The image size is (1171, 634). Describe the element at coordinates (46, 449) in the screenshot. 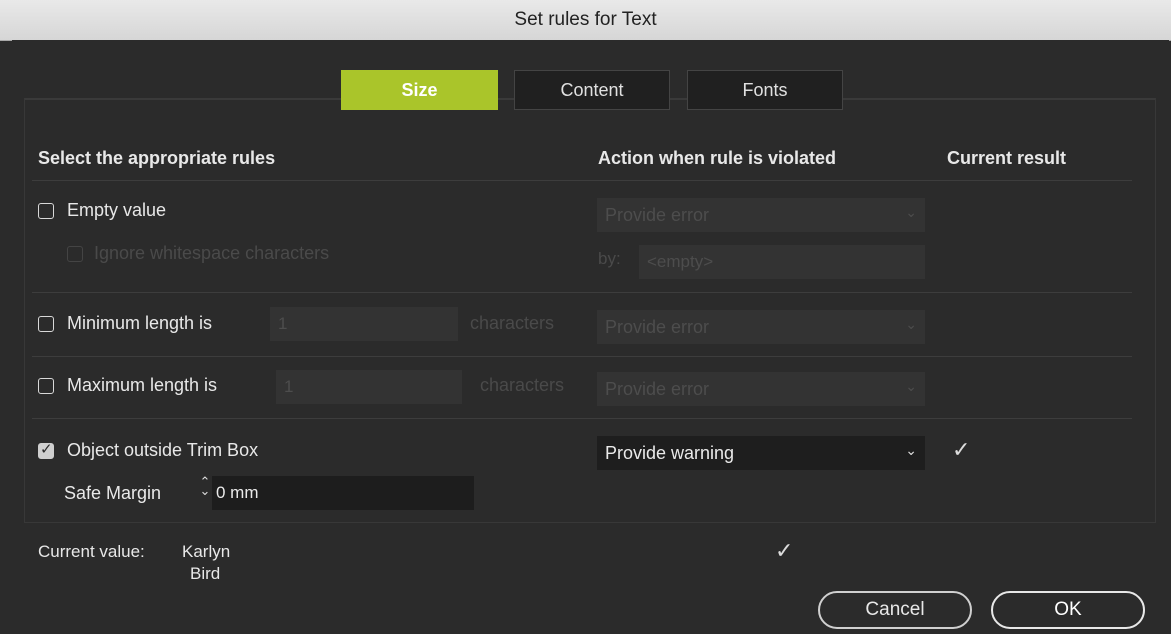

I see `trim-box-checkbox` at that location.